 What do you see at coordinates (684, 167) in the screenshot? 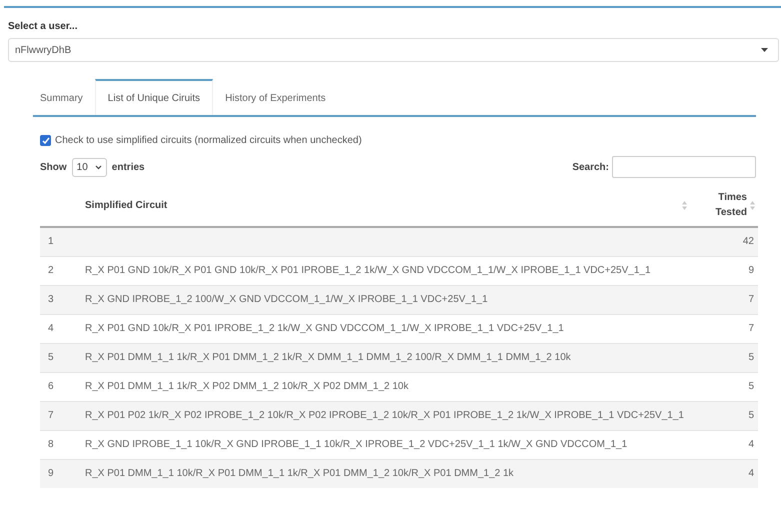
I see `search-field` at bounding box center [684, 167].